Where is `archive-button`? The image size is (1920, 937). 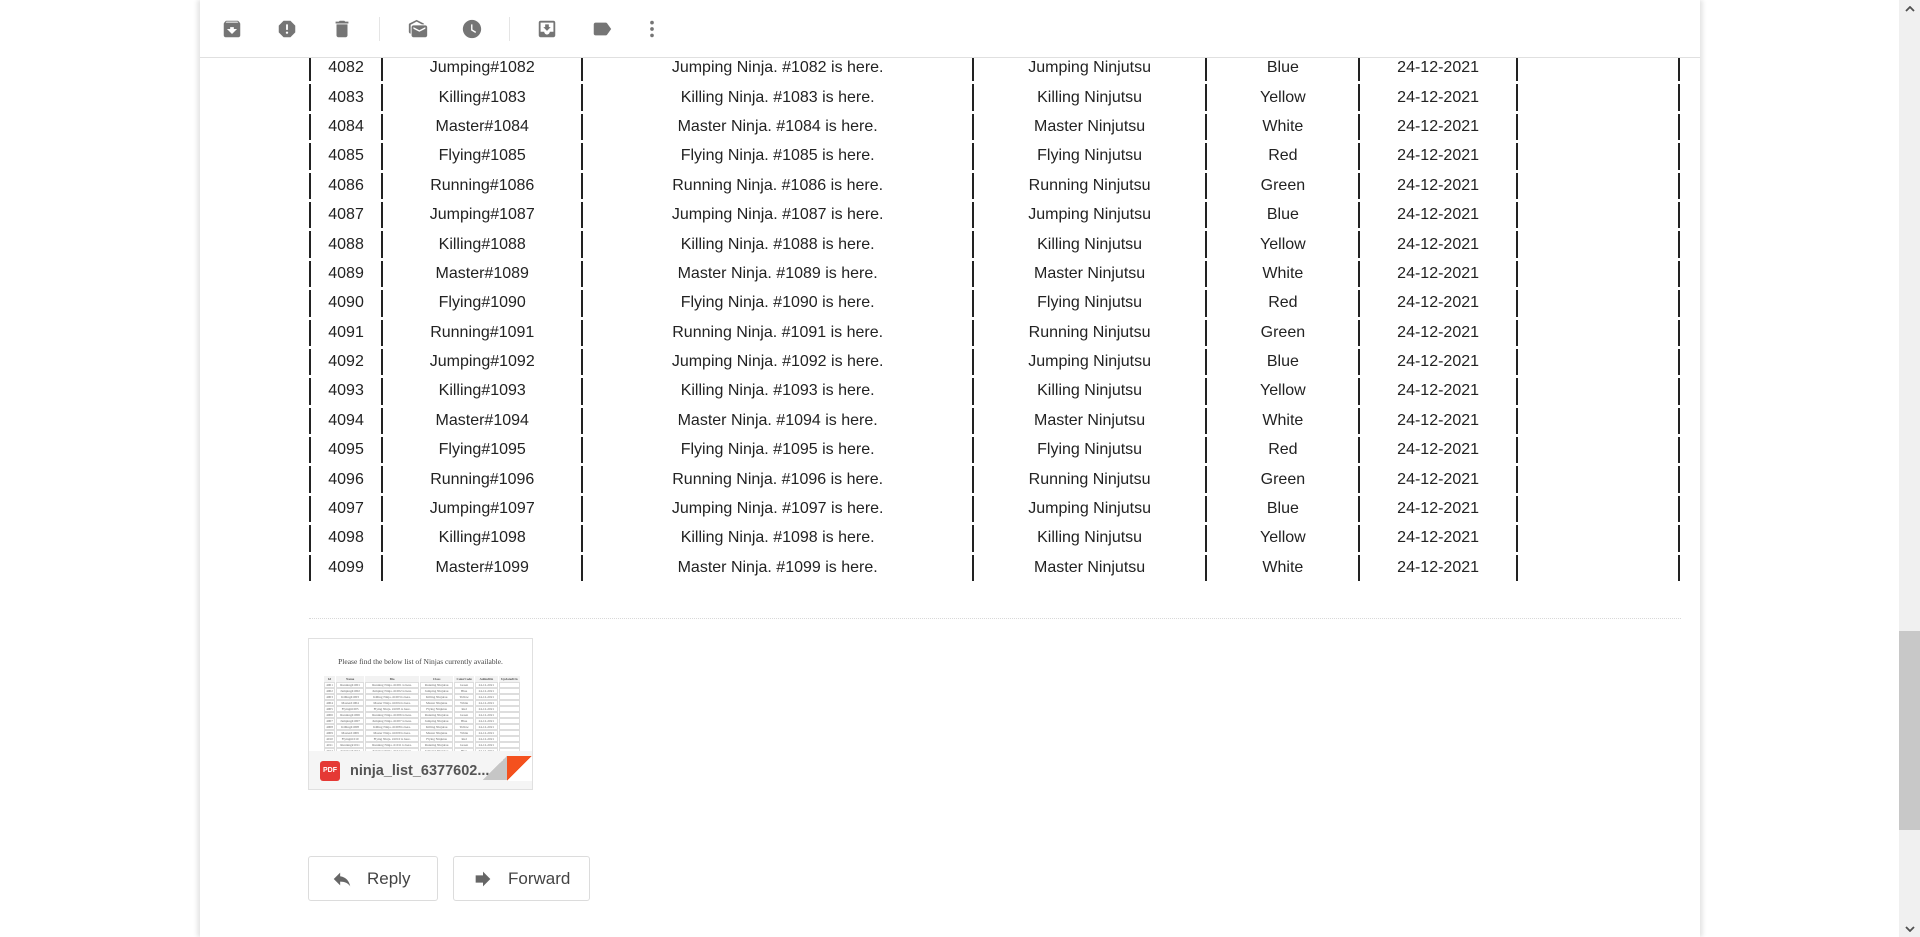
archive-button is located at coordinates (232, 29).